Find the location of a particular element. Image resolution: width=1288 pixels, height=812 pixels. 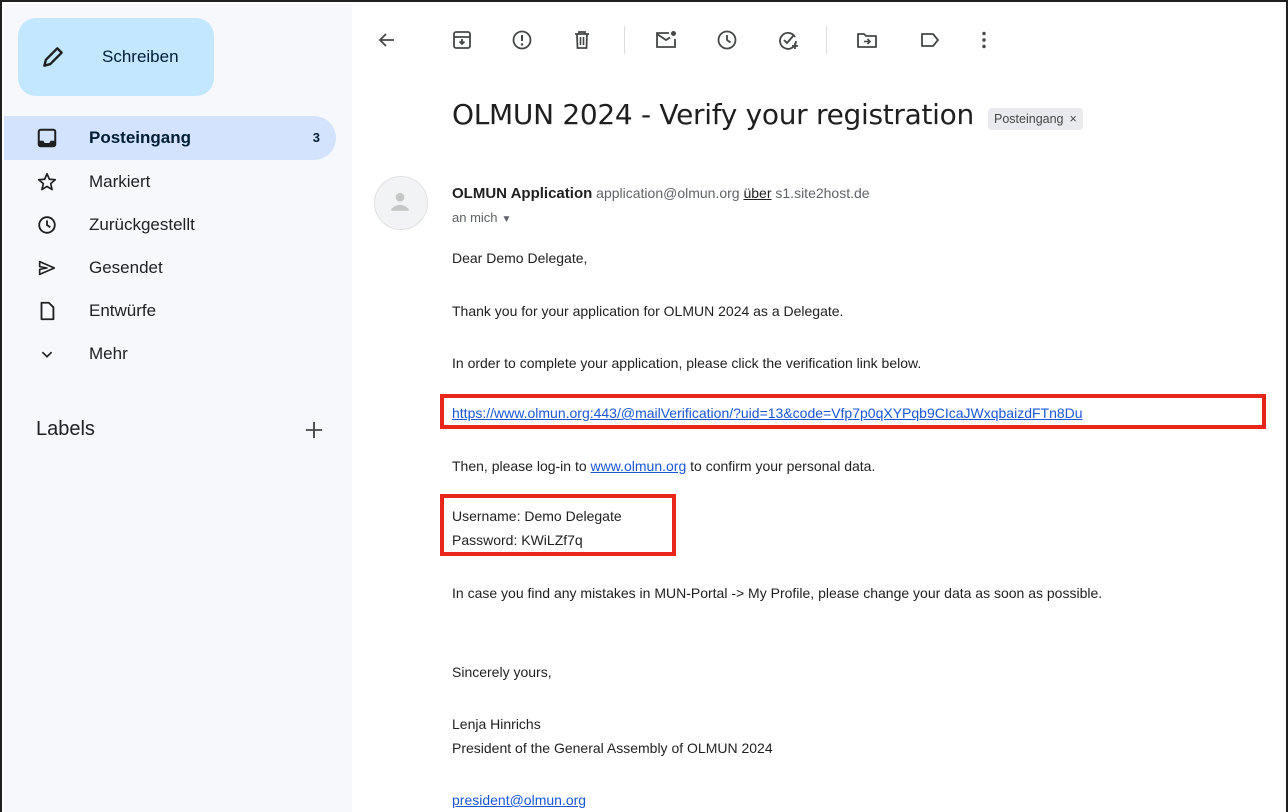

caret-down-icon: ▼ is located at coordinates (507, 219).